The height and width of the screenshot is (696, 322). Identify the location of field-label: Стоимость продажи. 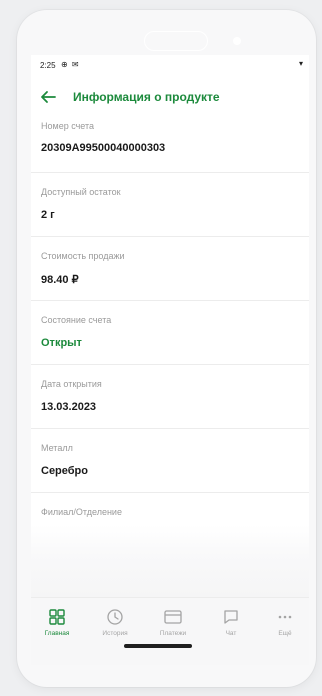
(83, 256).